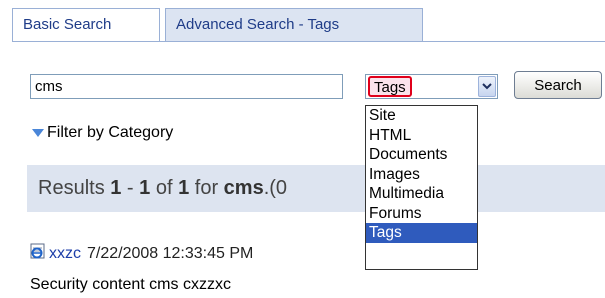 Image resolution: width=605 pixels, height=298 pixels. I want to click on filter-by-category-toggle: Filter by Category, so click(102, 133).